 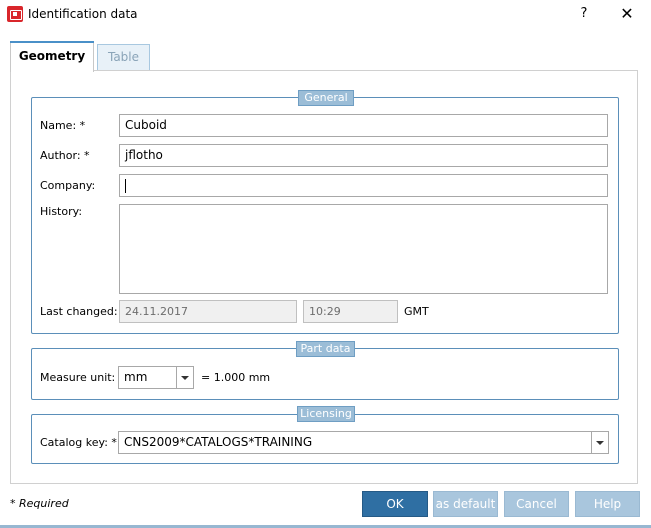 I want to click on help-icon: ?, so click(x=584, y=14).